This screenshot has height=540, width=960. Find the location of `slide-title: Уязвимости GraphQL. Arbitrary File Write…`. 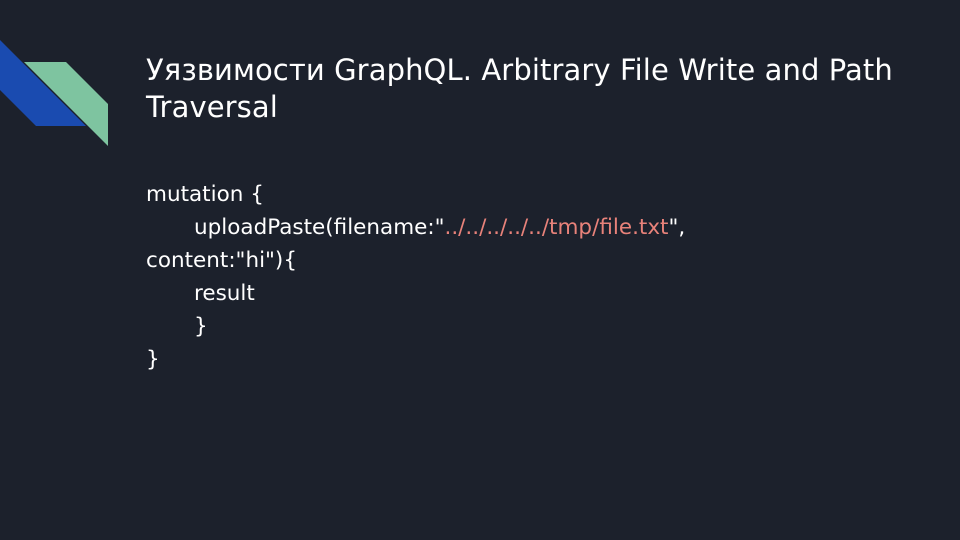

slide-title: Уязвимости GraphQL. Arbitrary File Write… is located at coordinates (519, 88).